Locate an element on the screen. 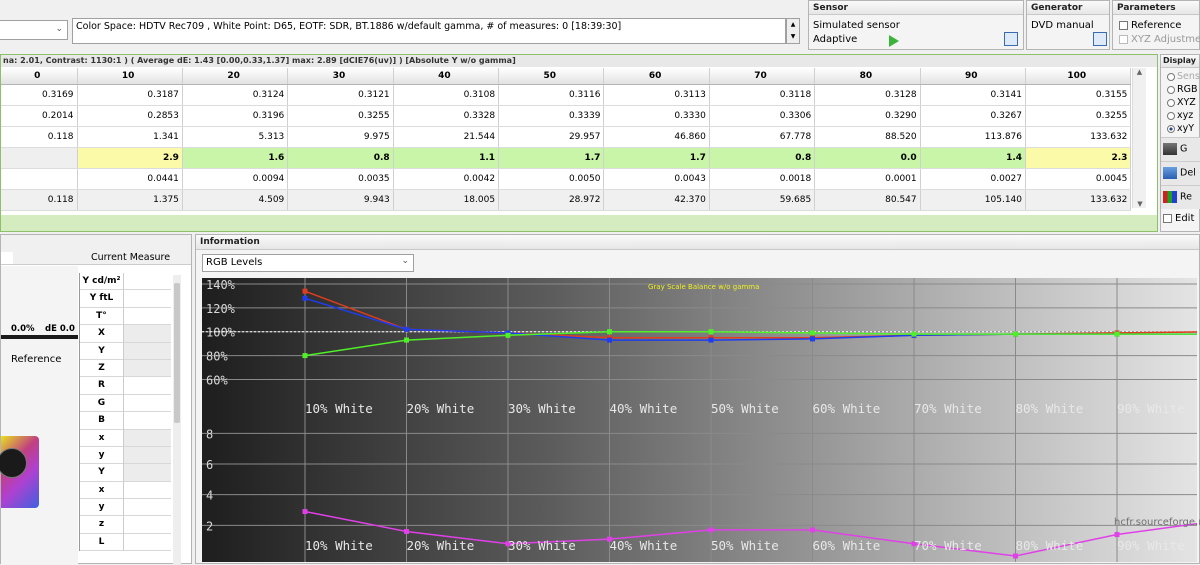 The width and height of the screenshot is (1200, 565). table-cell: 0.3187 is located at coordinates (130, 95).